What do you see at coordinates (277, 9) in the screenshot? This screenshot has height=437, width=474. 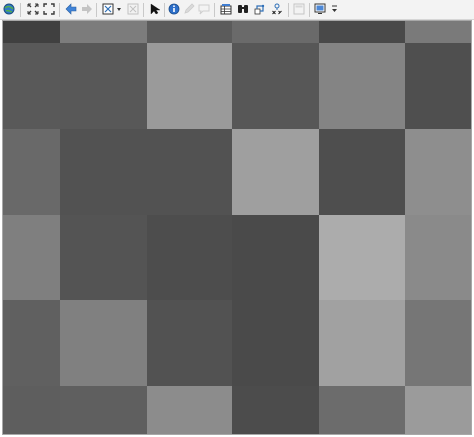 I see `xy-icon` at bounding box center [277, 9].